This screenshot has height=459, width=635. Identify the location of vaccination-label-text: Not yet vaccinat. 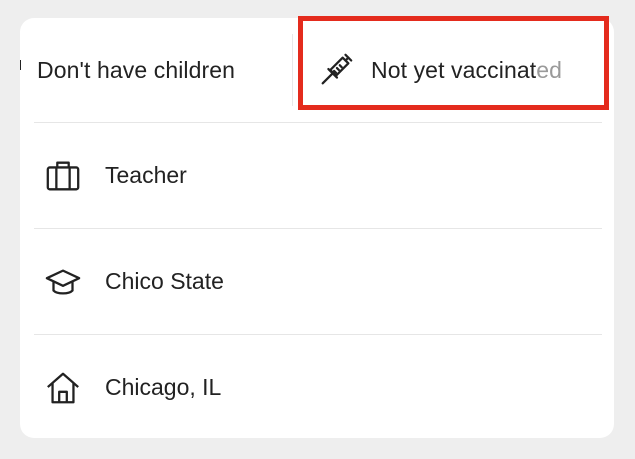
(454, 69).